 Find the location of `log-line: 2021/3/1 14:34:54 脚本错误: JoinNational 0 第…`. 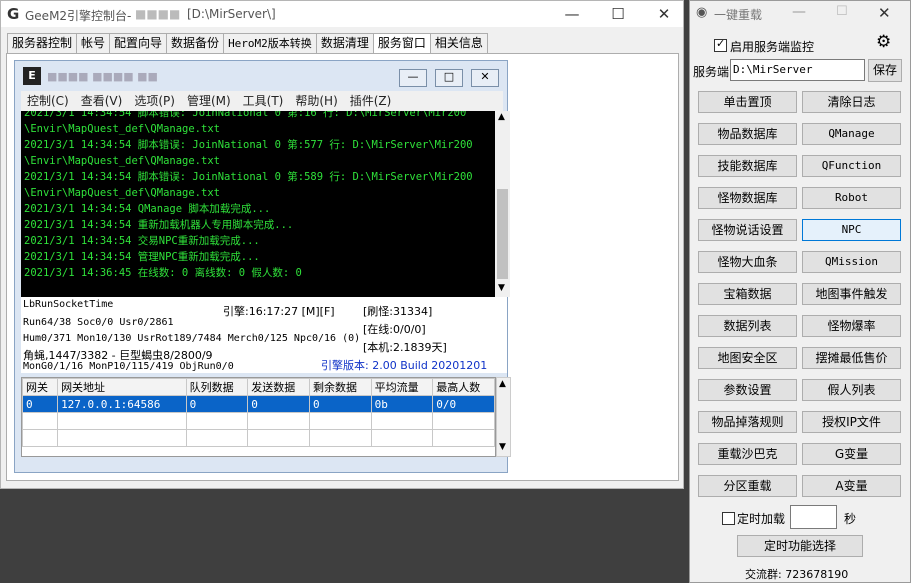

log-line: 2021/3/1 14:34:54 脚本错误: JoinNational 0 第… is located at coordinates (248, 177).